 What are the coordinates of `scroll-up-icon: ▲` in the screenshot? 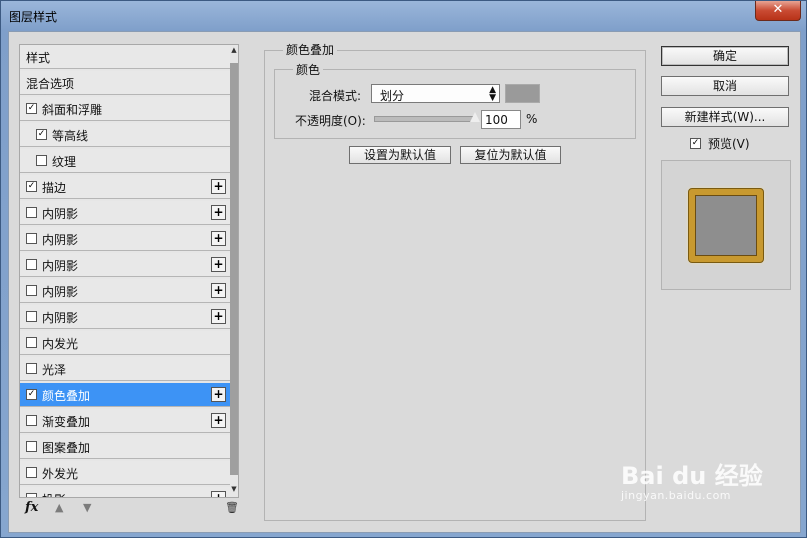 It's located at (234, 51).